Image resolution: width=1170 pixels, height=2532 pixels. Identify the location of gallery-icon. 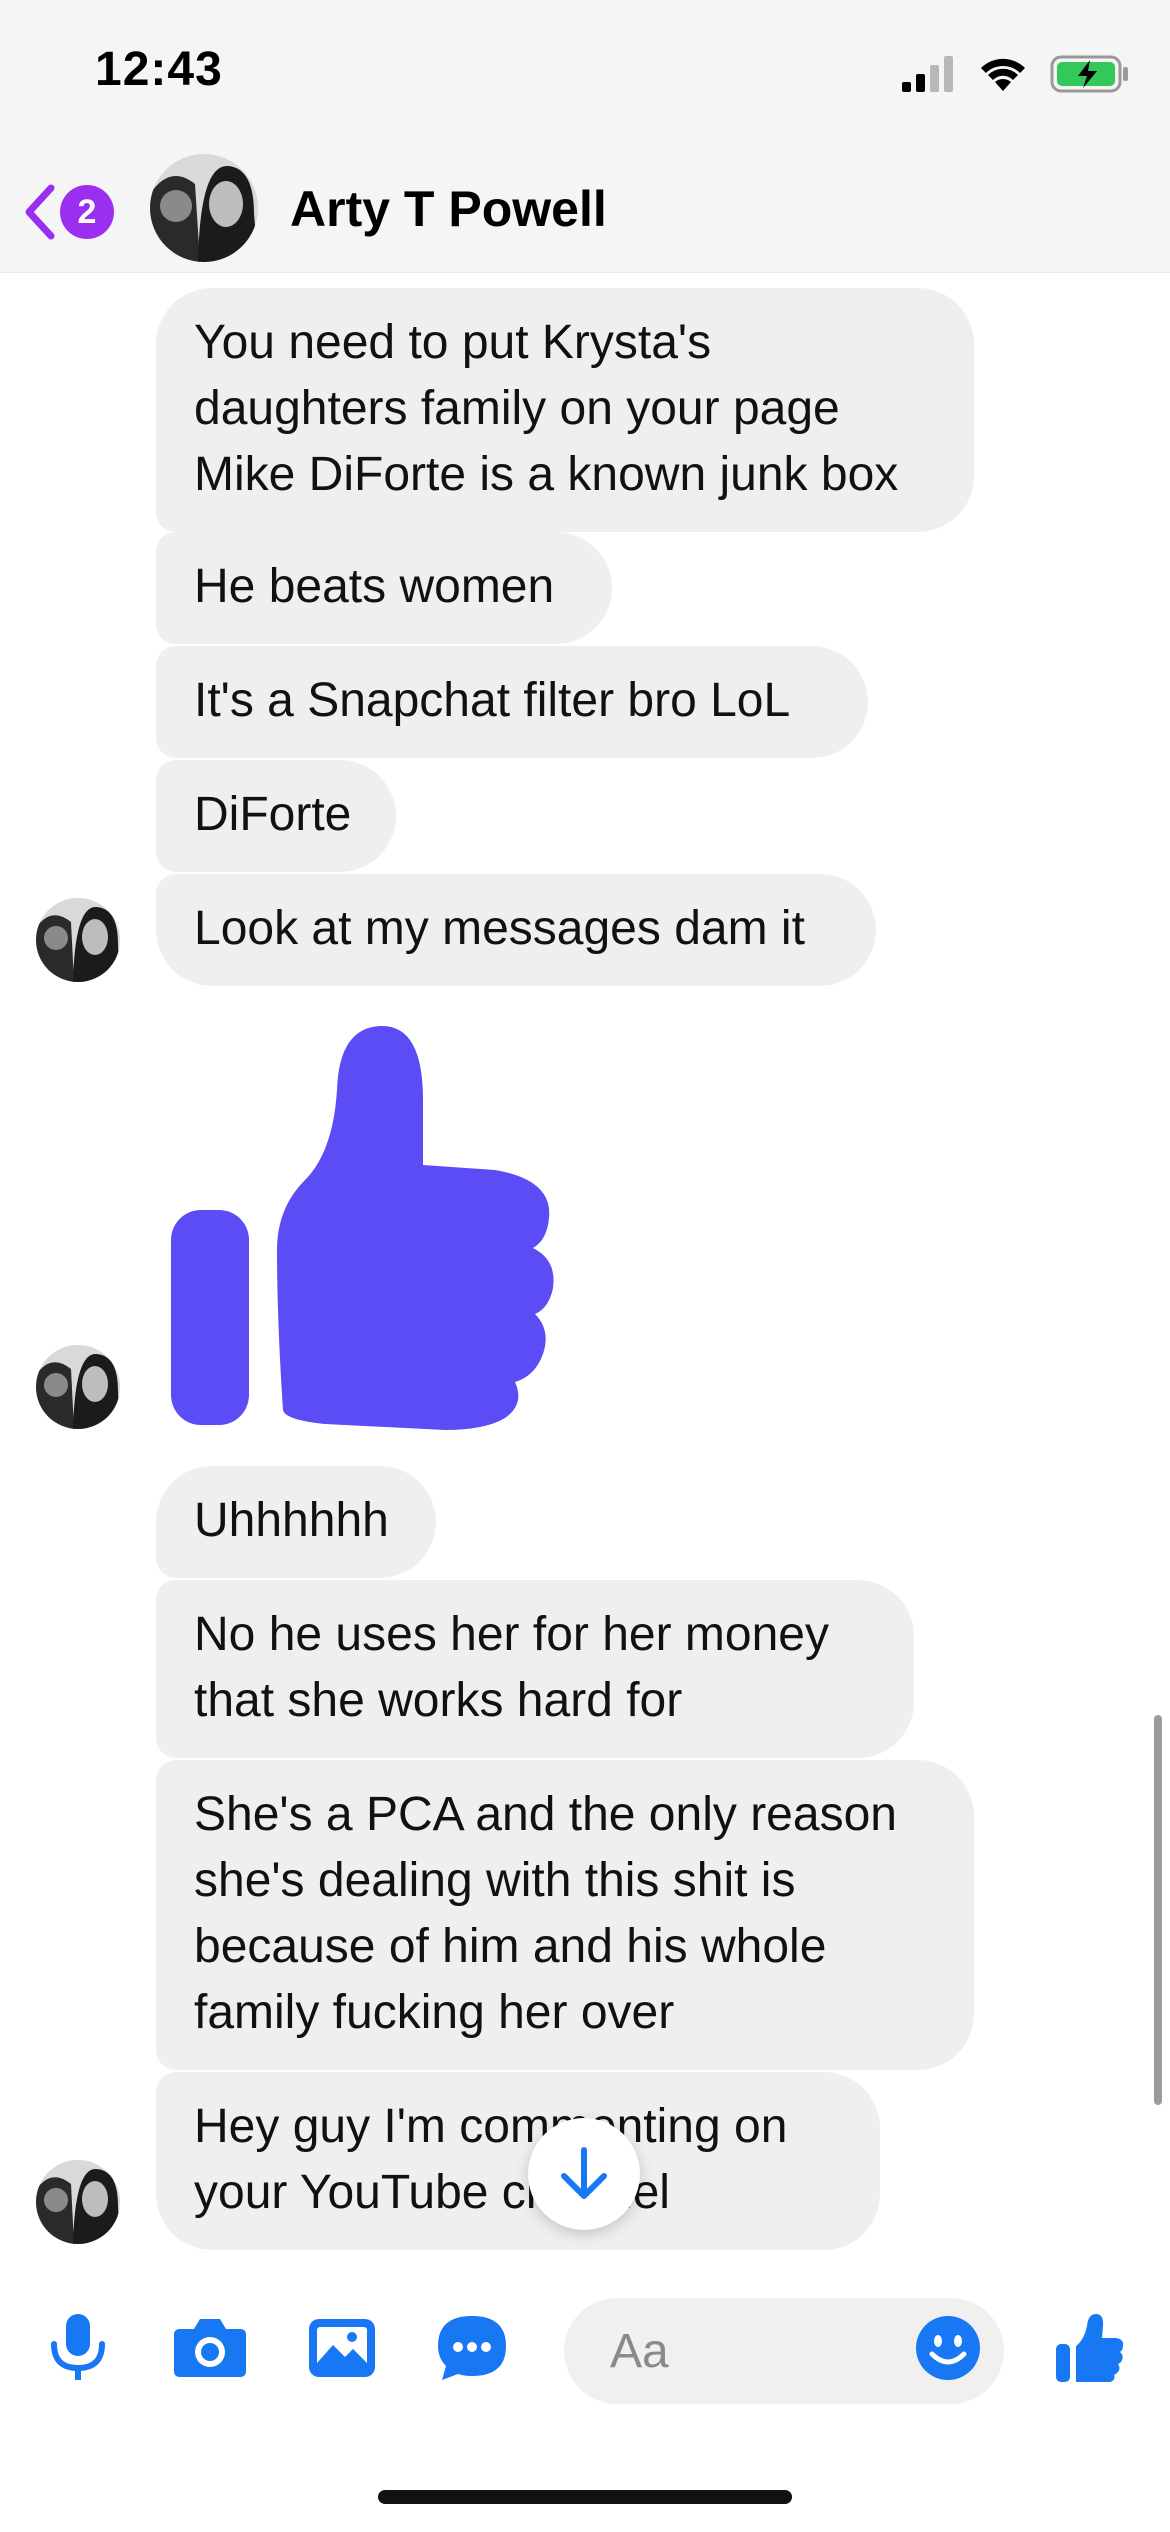
(342, 2348).